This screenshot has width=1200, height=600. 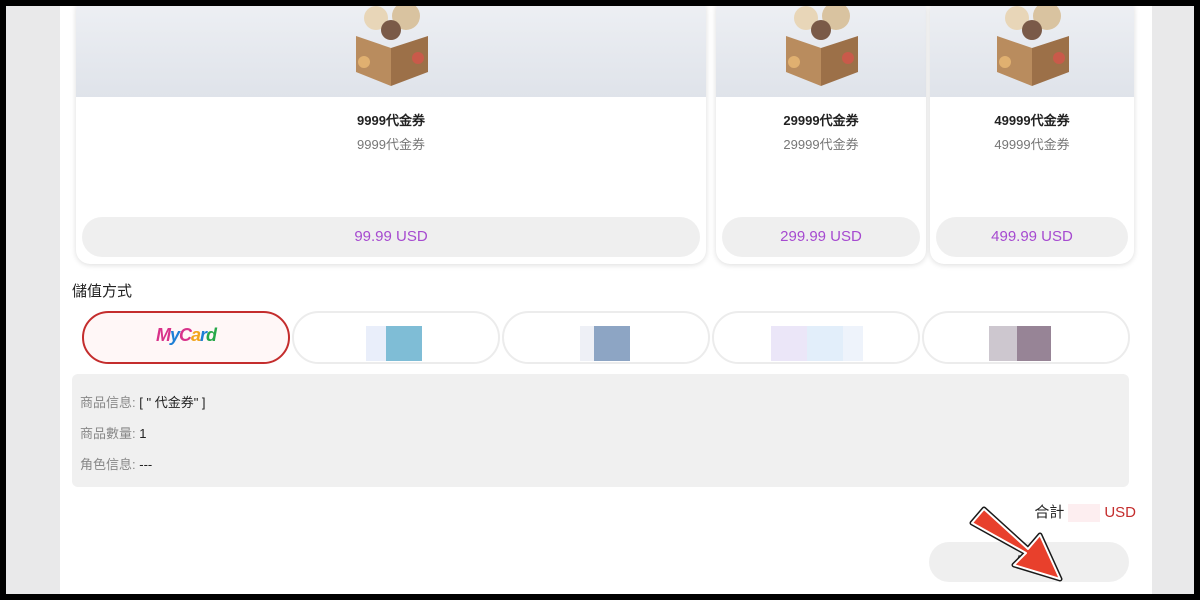 What do you see at coordinates (102, 291) in the screenshot?
I see `payment-method-label: 儲值方式` at bounding box center [102, 291].